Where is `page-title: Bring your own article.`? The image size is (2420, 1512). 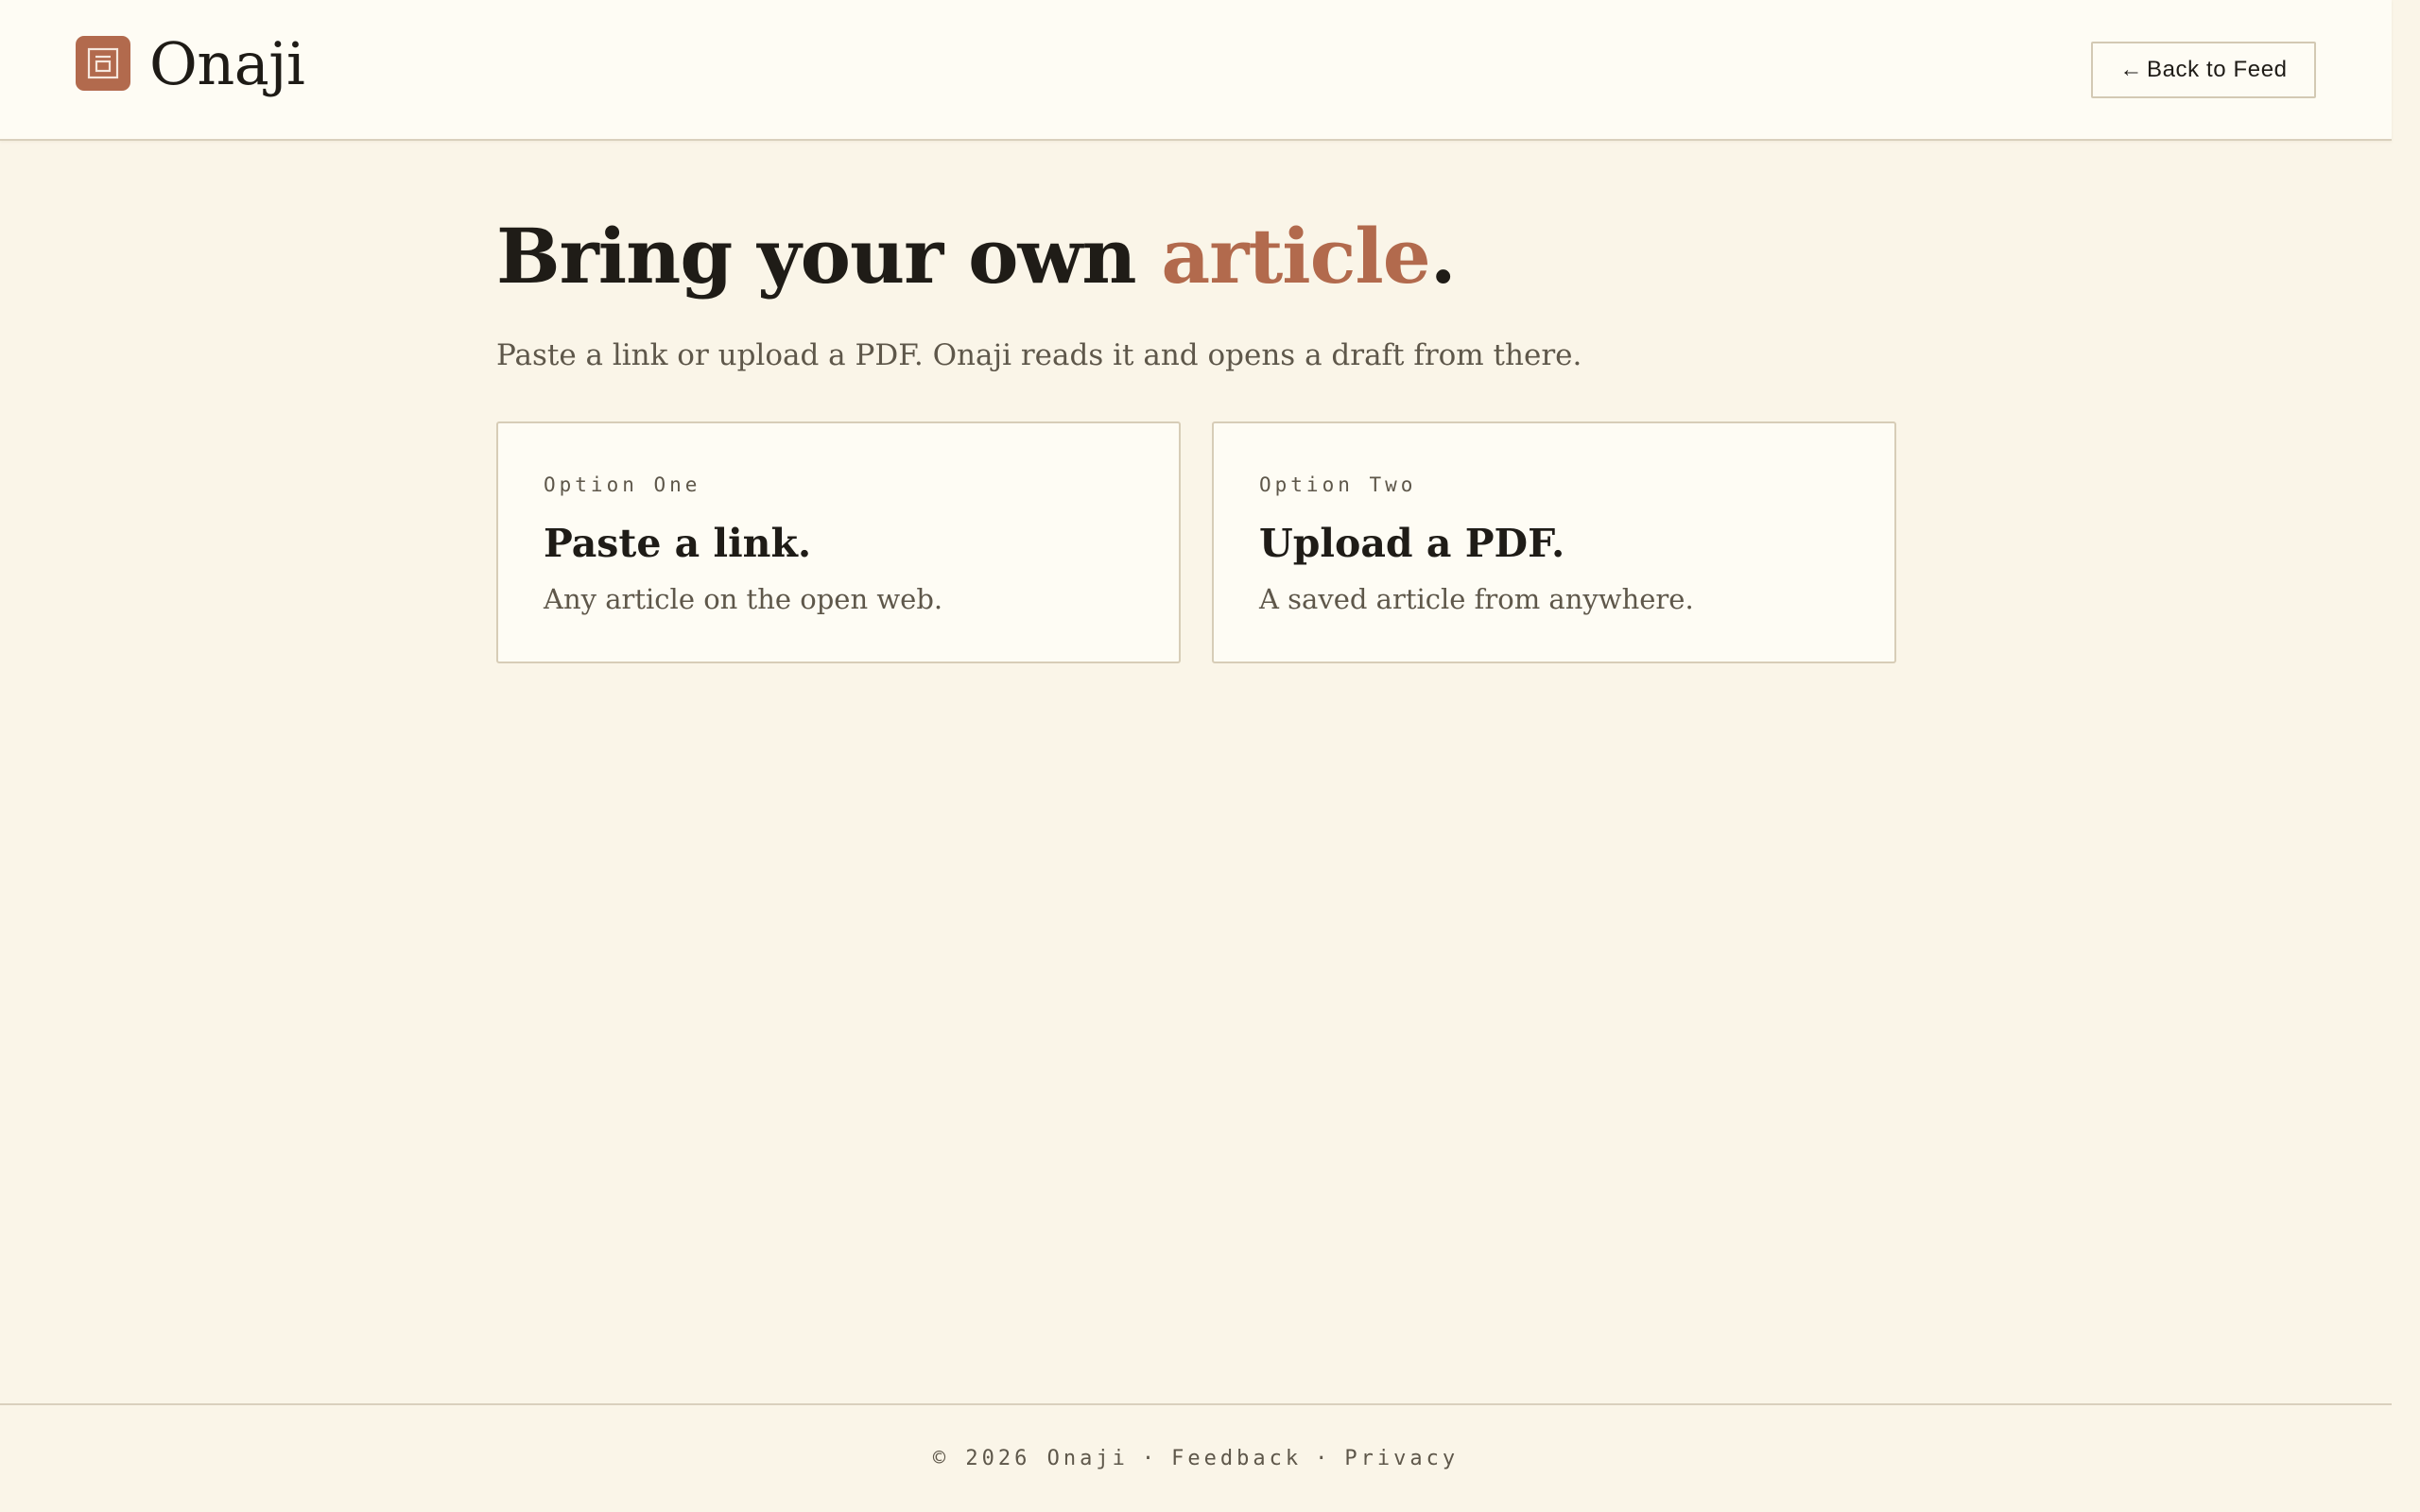
page-title: Bring your own article. is located at coordinates (1196, 256).